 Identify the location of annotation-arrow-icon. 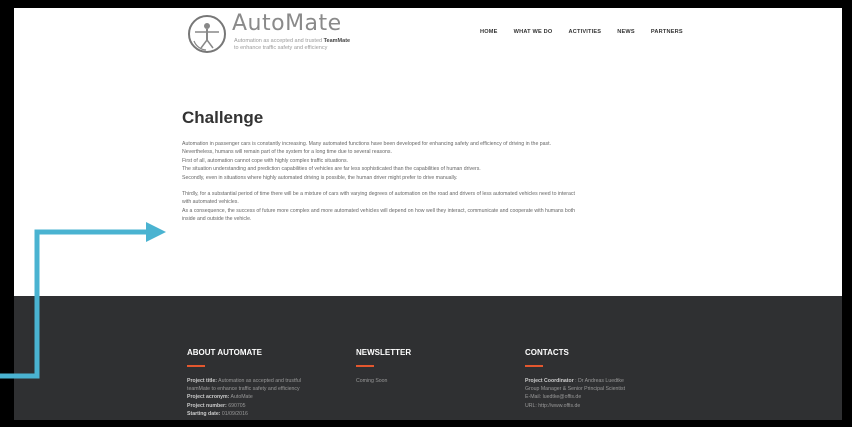
(83, 300).